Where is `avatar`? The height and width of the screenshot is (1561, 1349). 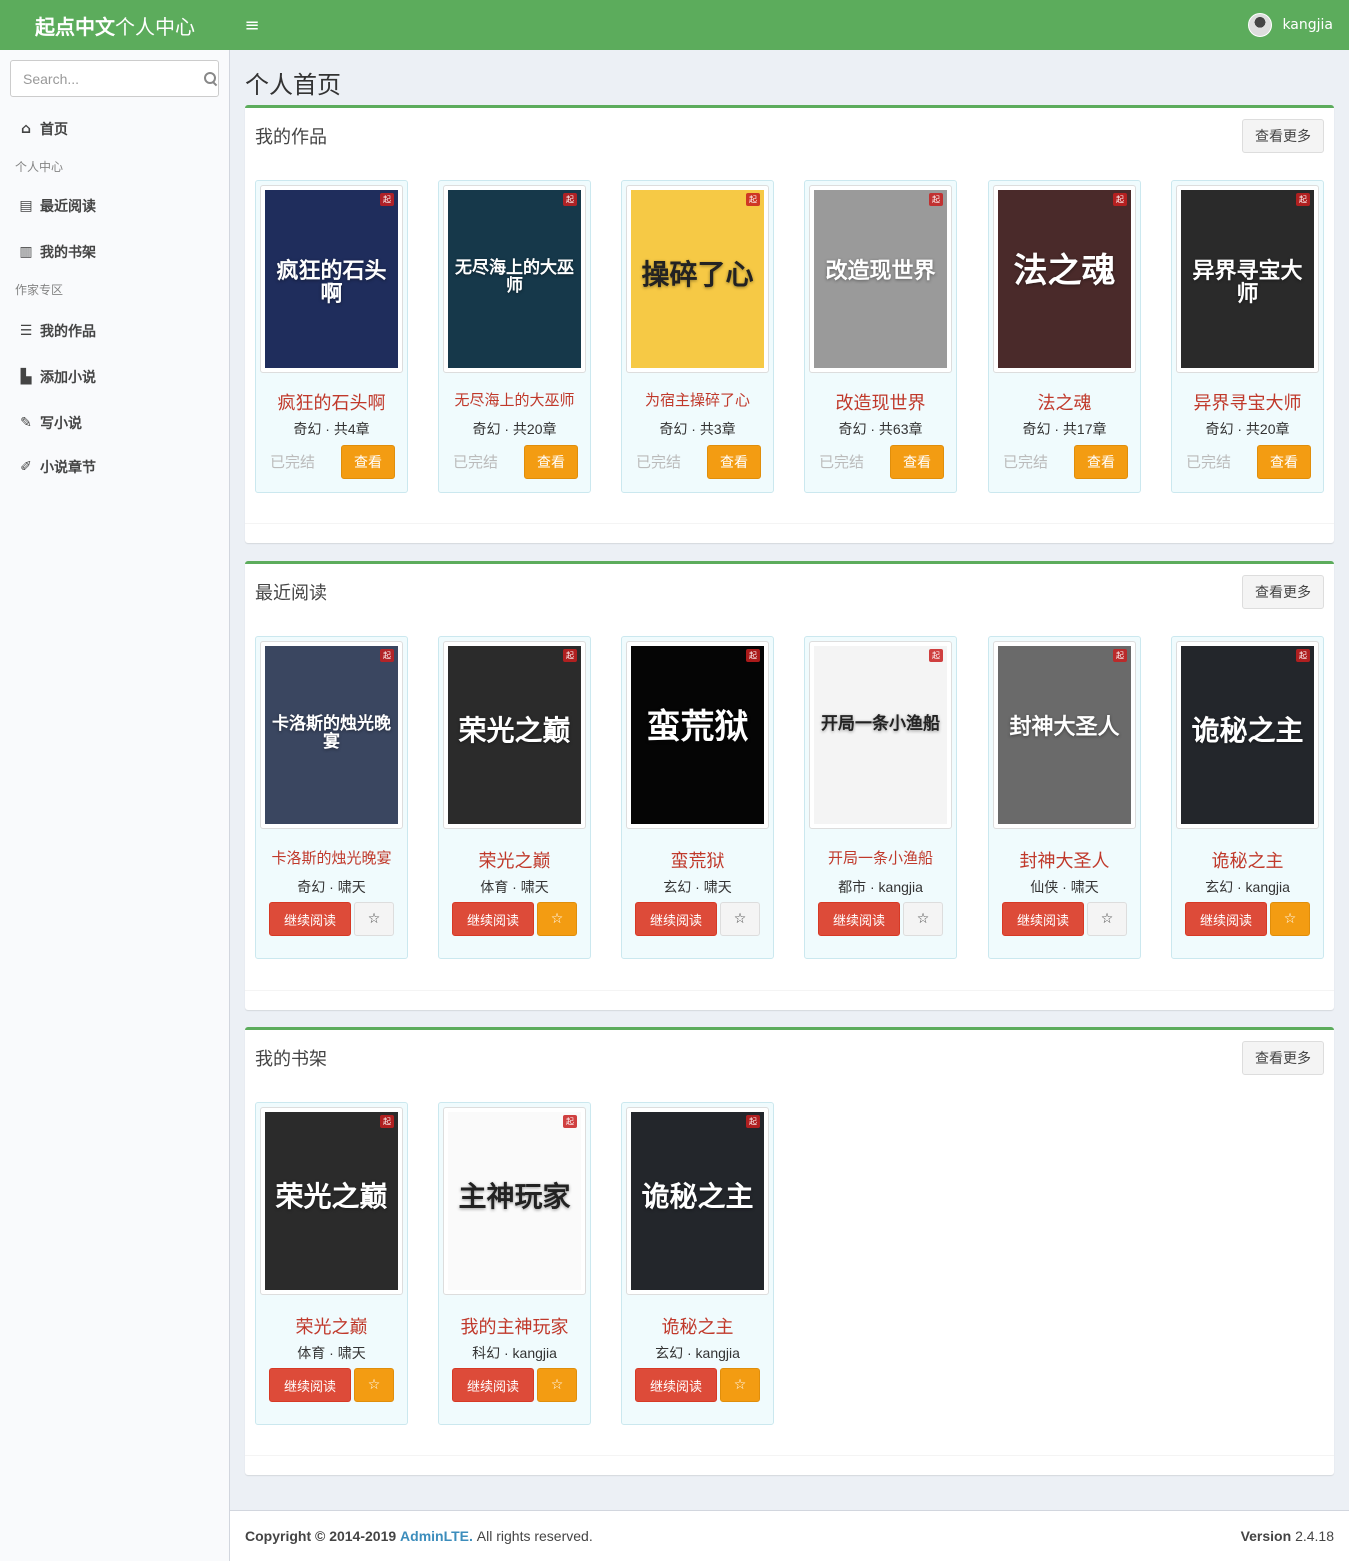 avatar is located at coordinates (1260, 25).